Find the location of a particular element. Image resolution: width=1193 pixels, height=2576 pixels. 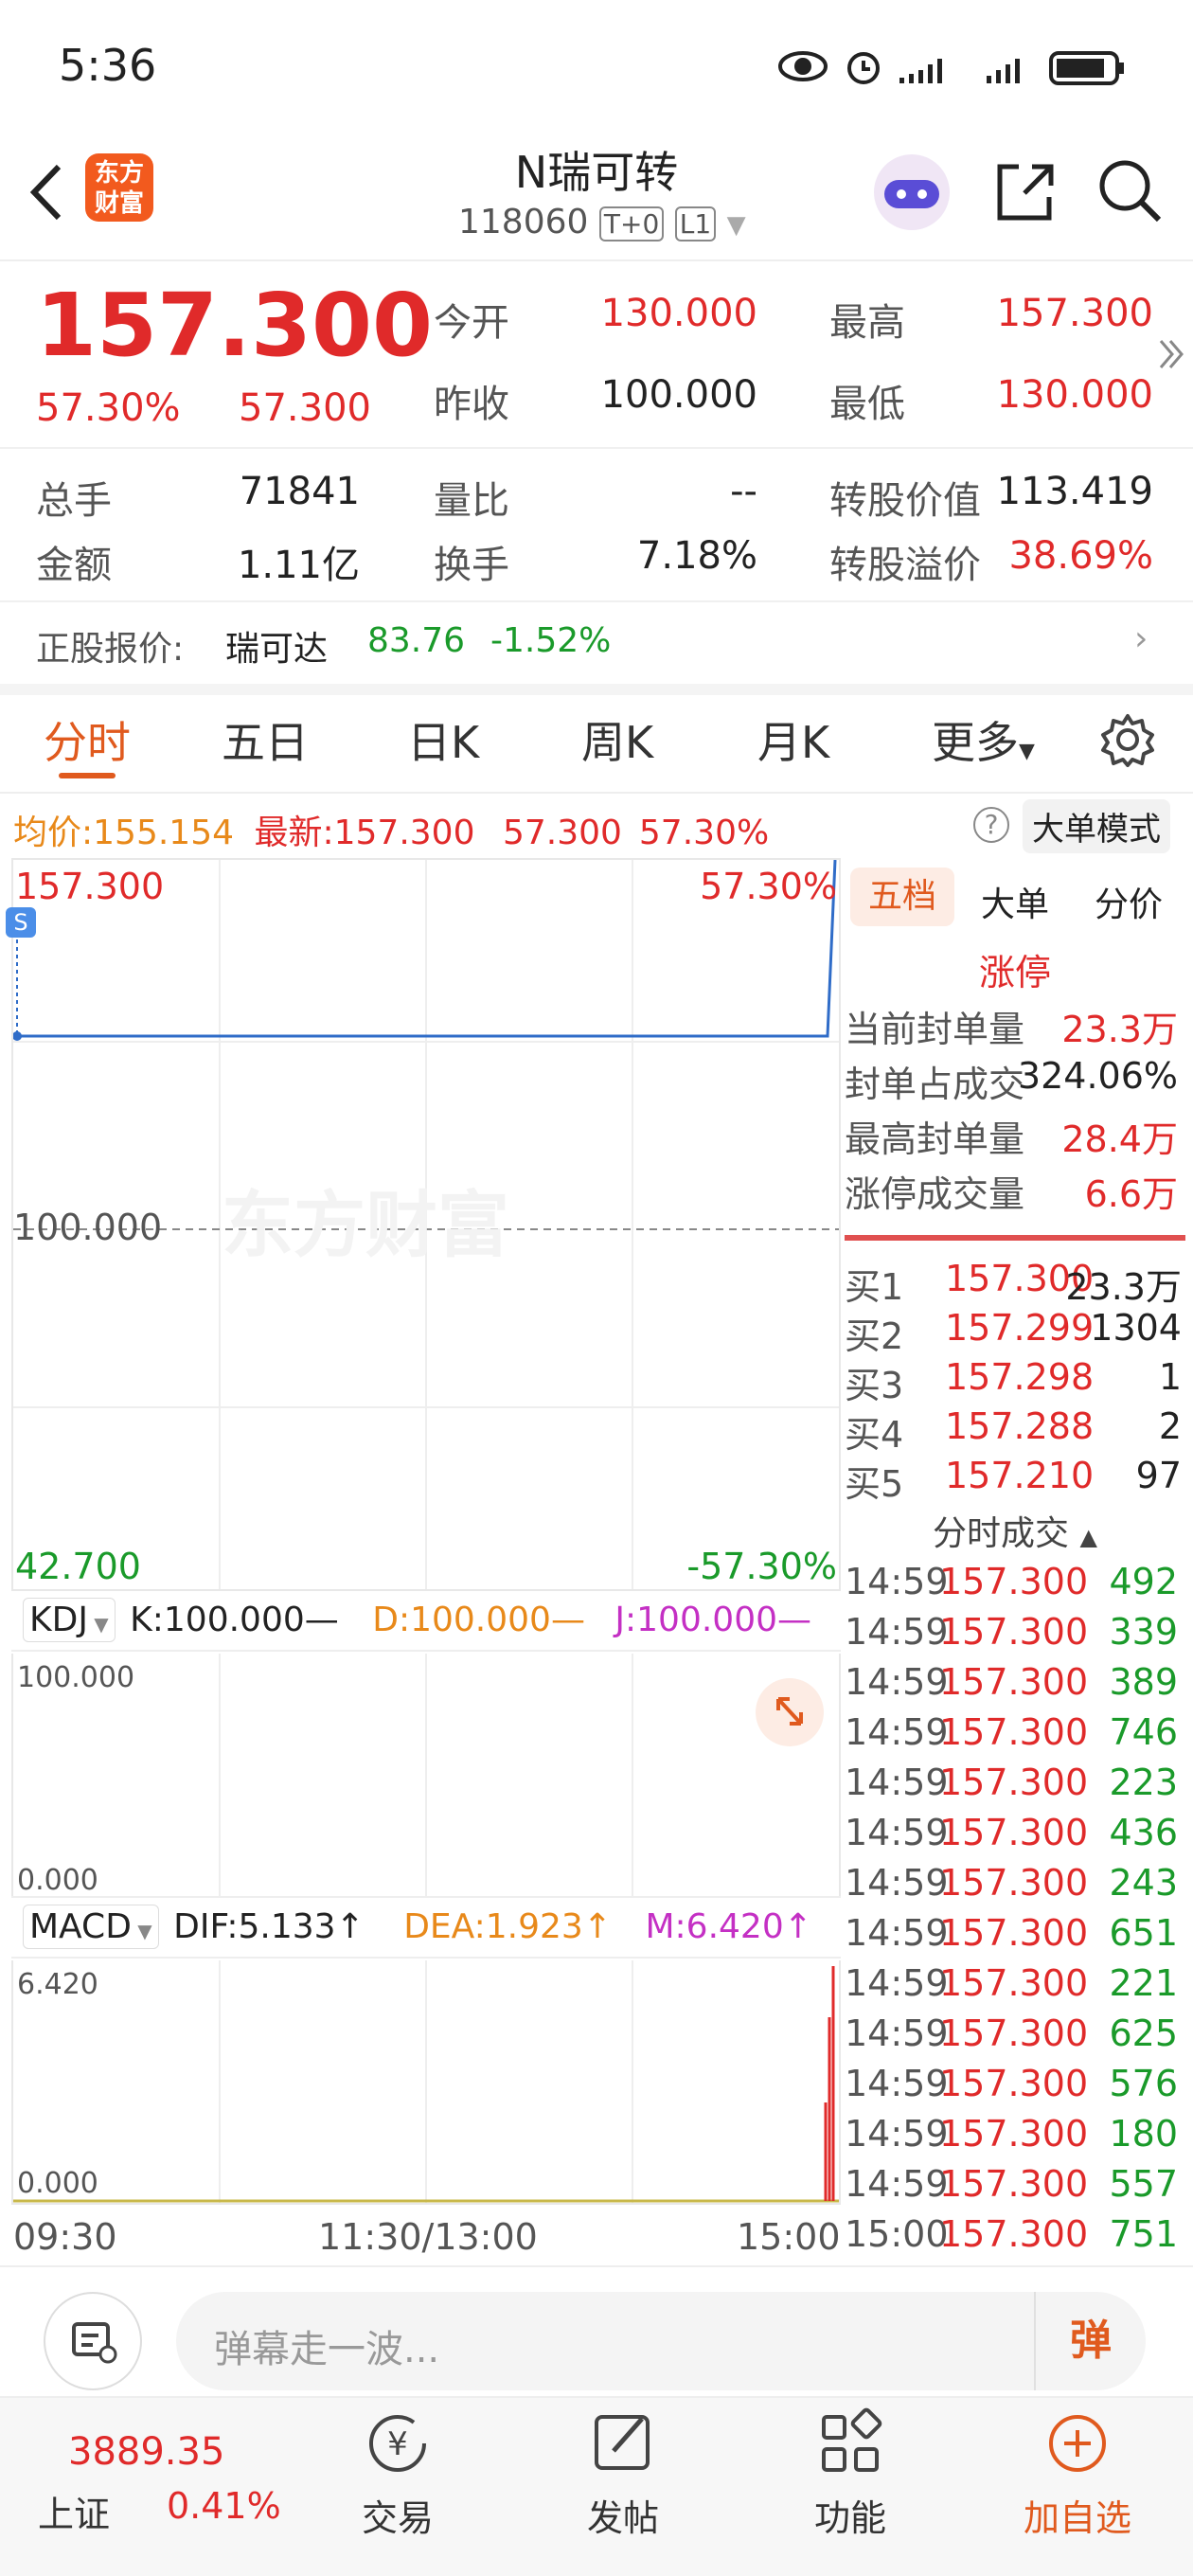

limit-up-label: 涨停 is located at coordinates (1015, 972).